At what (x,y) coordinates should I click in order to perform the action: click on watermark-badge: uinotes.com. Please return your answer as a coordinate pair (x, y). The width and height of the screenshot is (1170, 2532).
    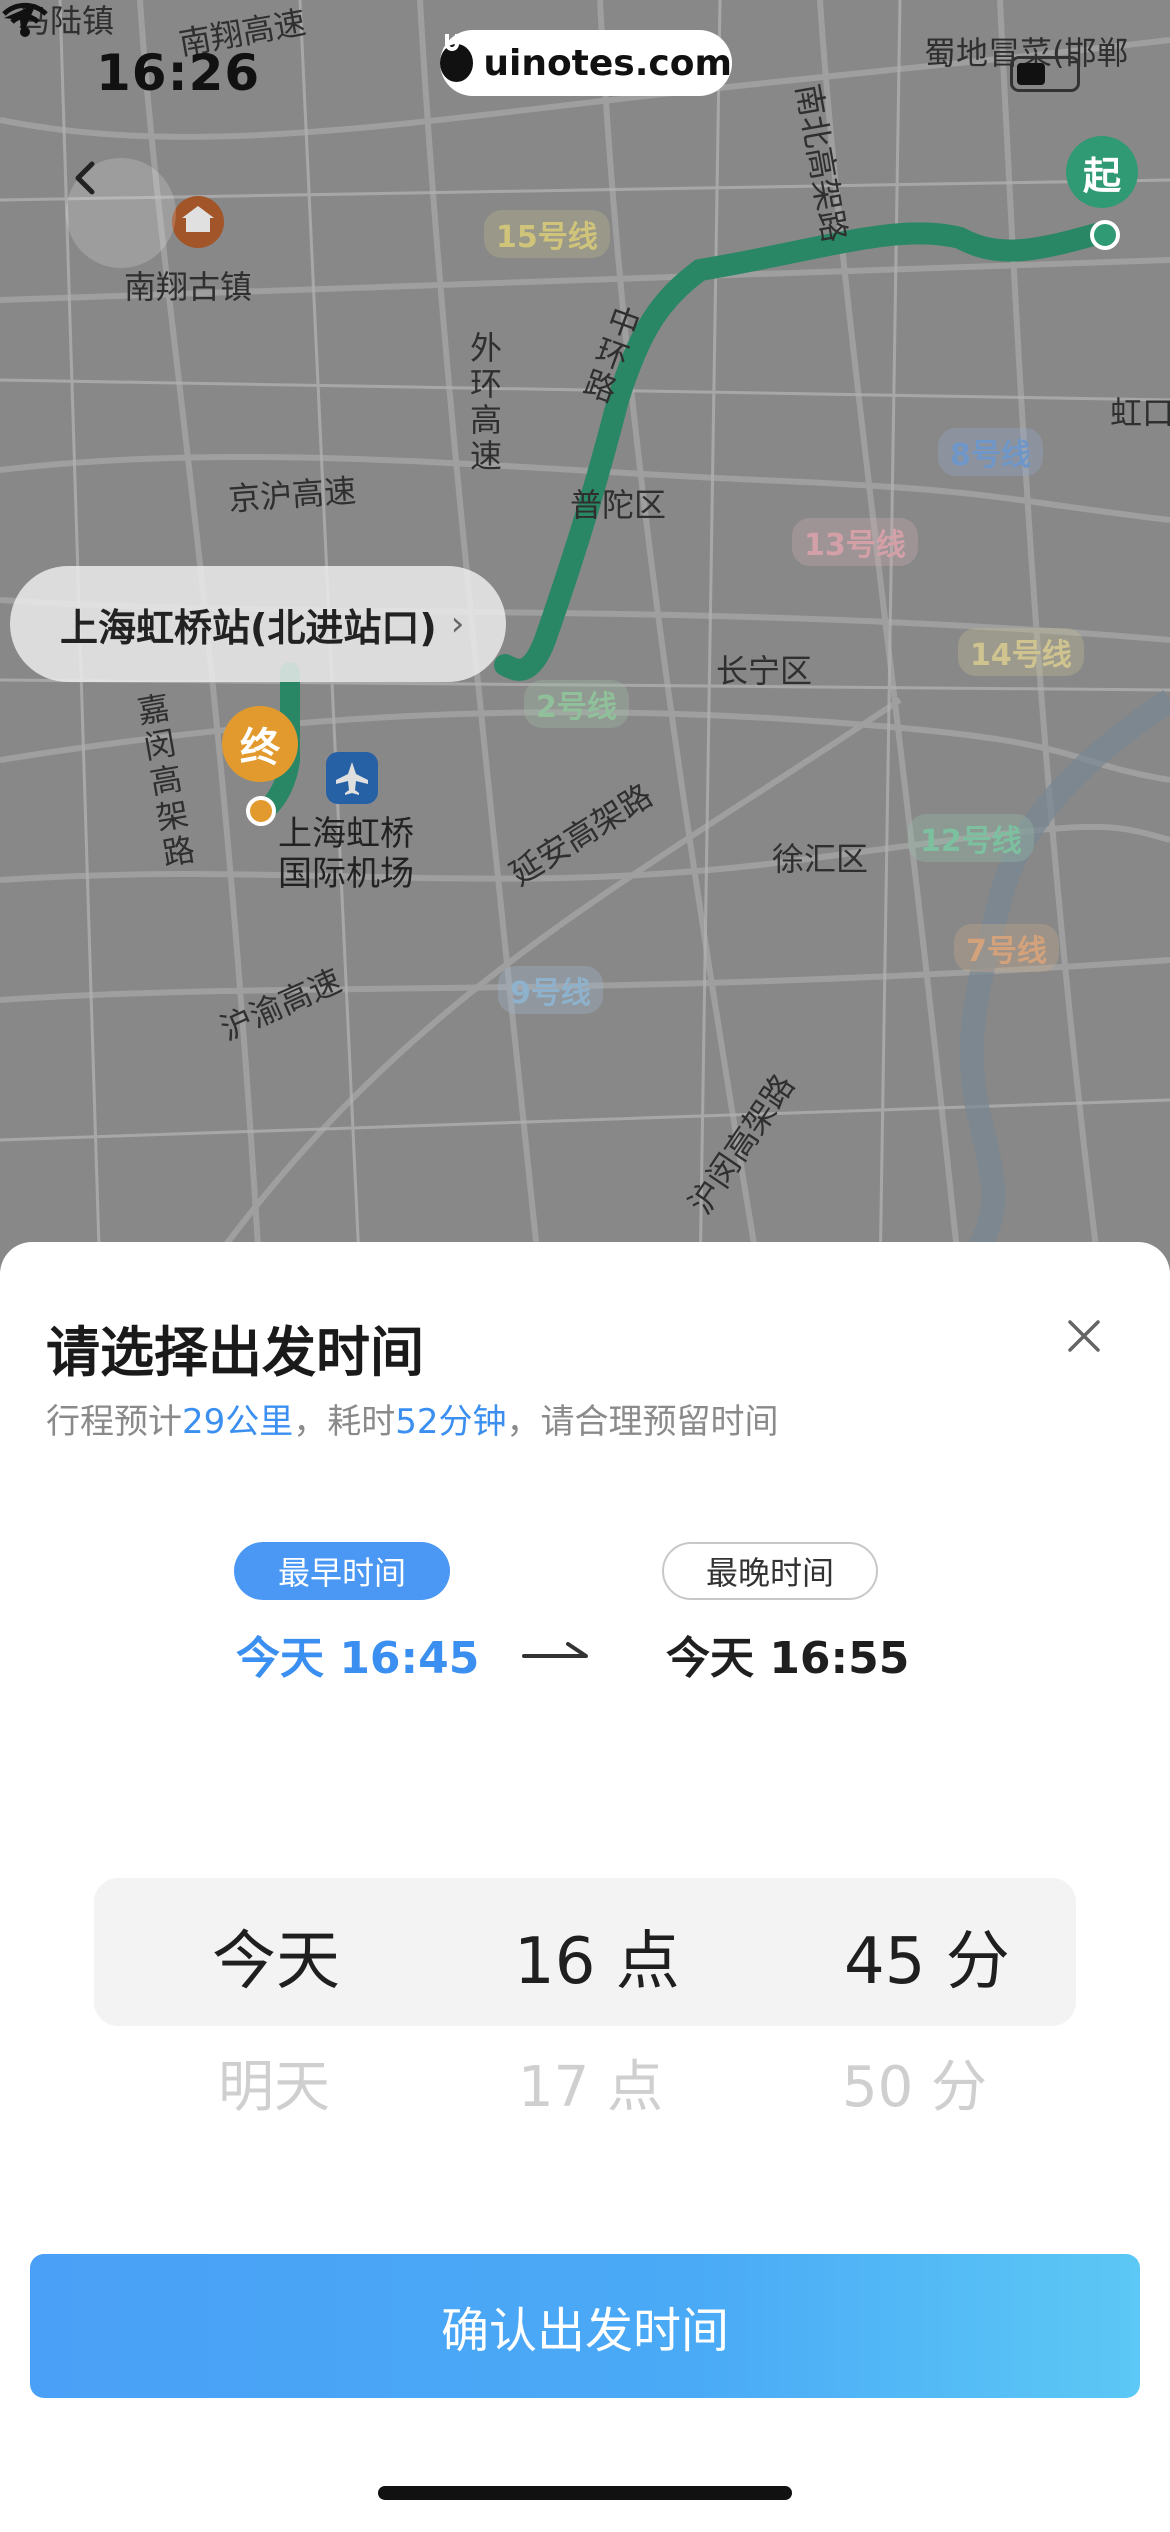
    Looking at the image, I should click on (586, 63).